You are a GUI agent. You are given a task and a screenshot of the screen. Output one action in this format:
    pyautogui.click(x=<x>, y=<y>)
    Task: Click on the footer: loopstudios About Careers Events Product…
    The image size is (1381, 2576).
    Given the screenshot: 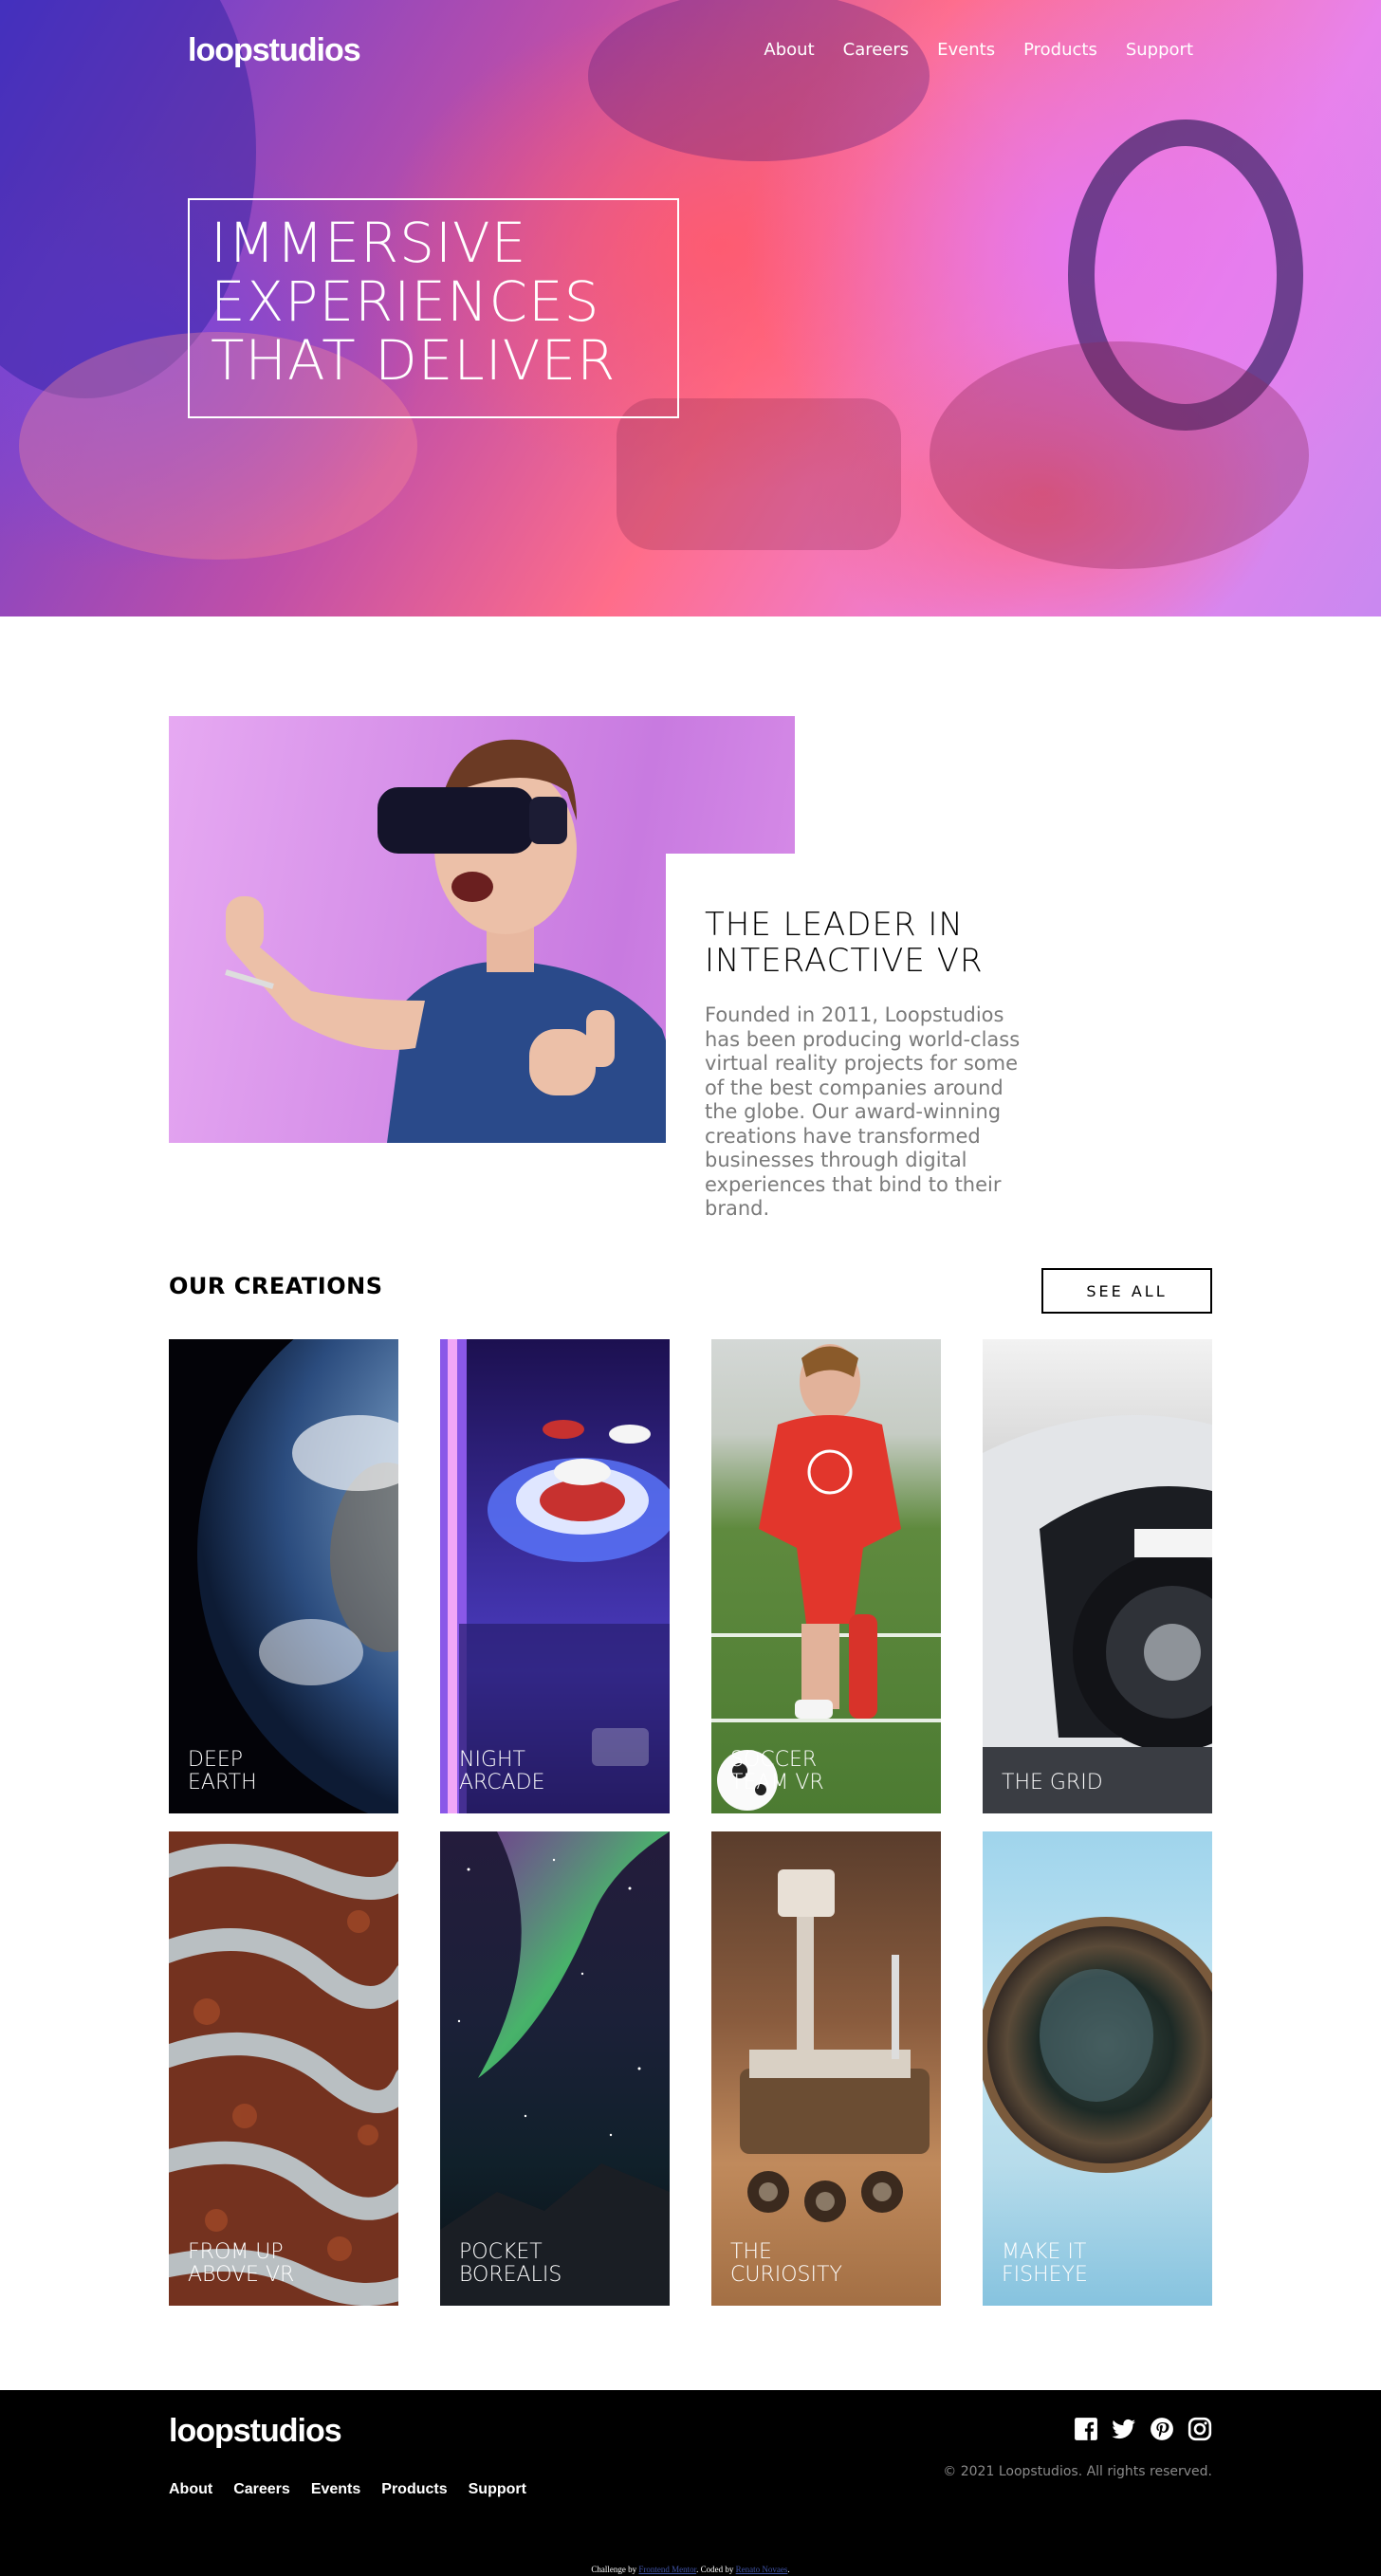 What is the action you would take?
    pyautogui.click(x=690, y=2483)
    